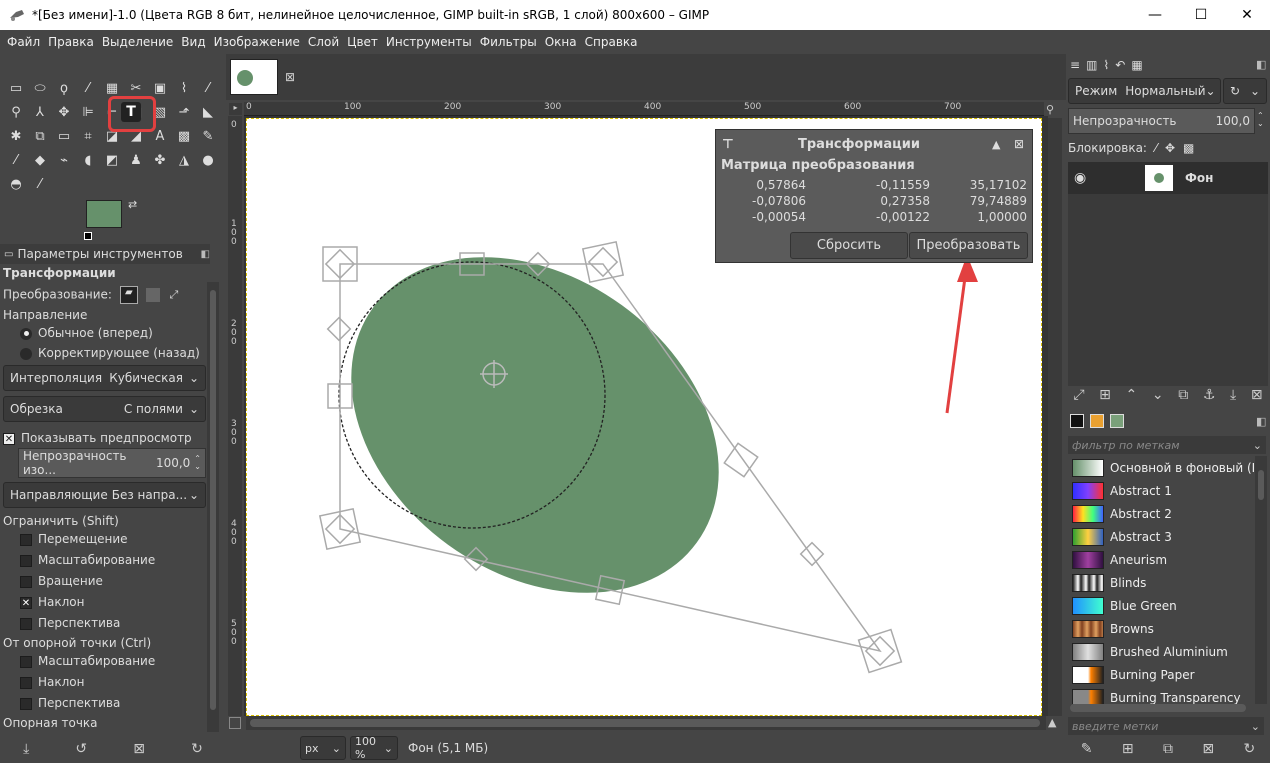 The height and width of the screenshot is (763, 1270). What do you see at coordinates (1158, 395) in the screenshot?
I see `lower-layer-icon: ⌄` at bounding box center [1158, 395].